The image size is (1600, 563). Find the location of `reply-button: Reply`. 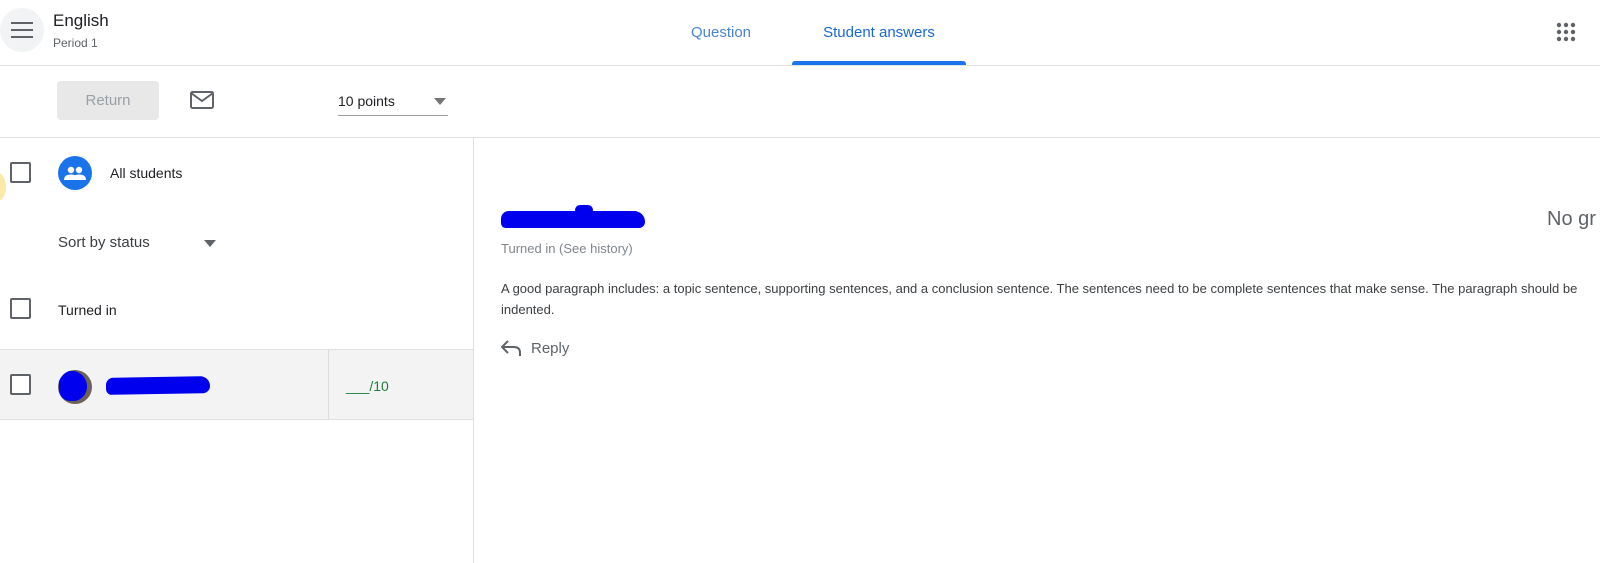

reply-button: Reply is located at coordinates (535, 348).